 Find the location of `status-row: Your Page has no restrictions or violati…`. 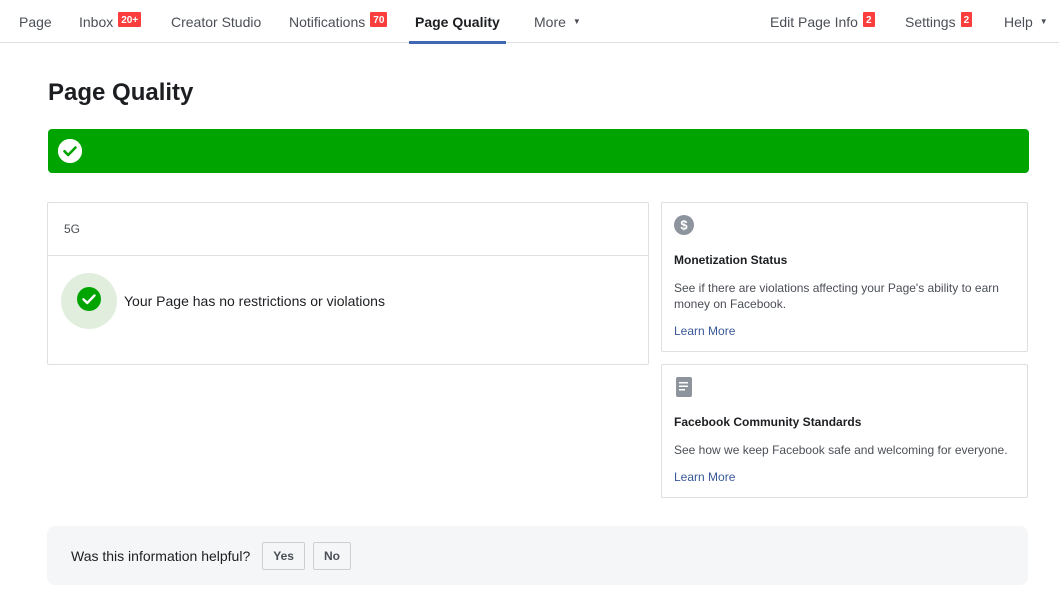

status-row: Your Page has no restrictions or violati… is located at coordinates (223, 301).